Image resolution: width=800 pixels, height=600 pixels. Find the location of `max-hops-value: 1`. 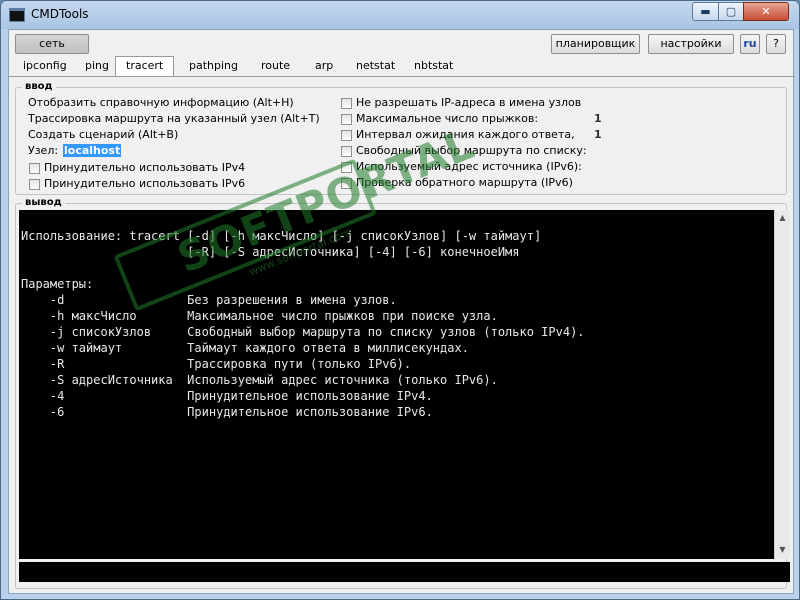

max-hops-value: 1 is located at coordinates (598, 118).